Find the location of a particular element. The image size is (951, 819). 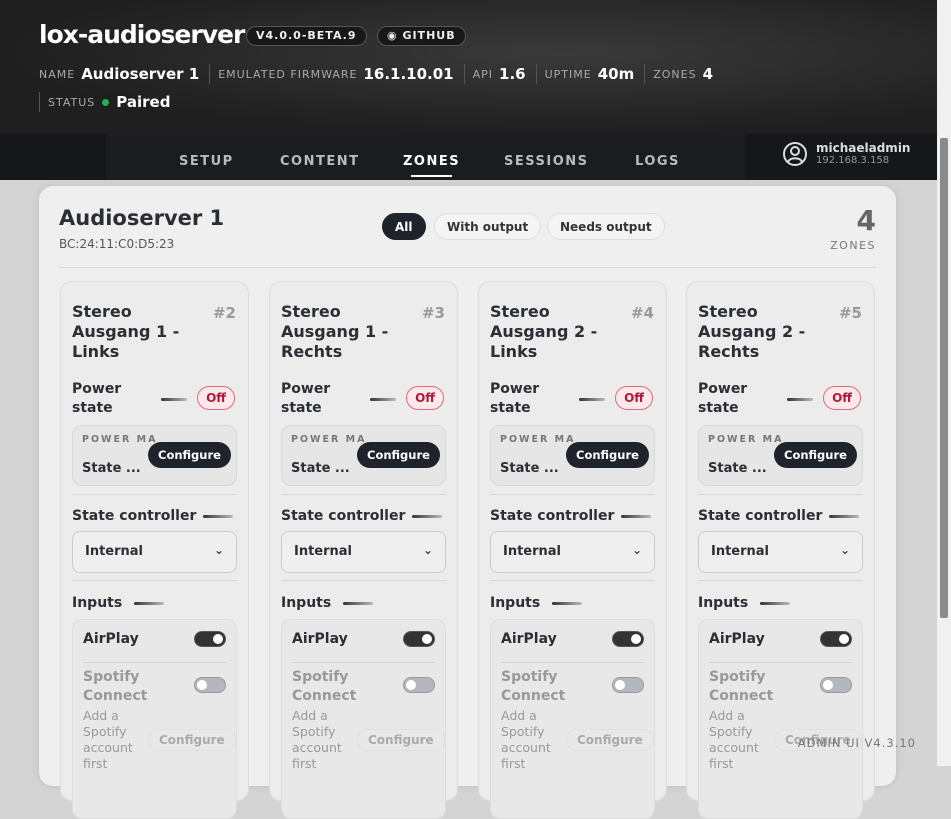

zone-name: Stereo Ausgang 1 - Links is located at coordinates (126, 331).